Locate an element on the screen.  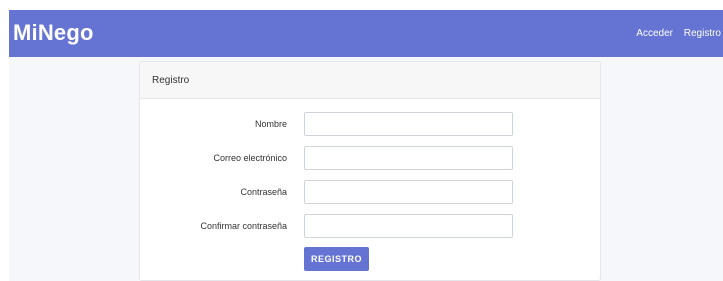
card-title: Registro is located at coordinates (370, 80).